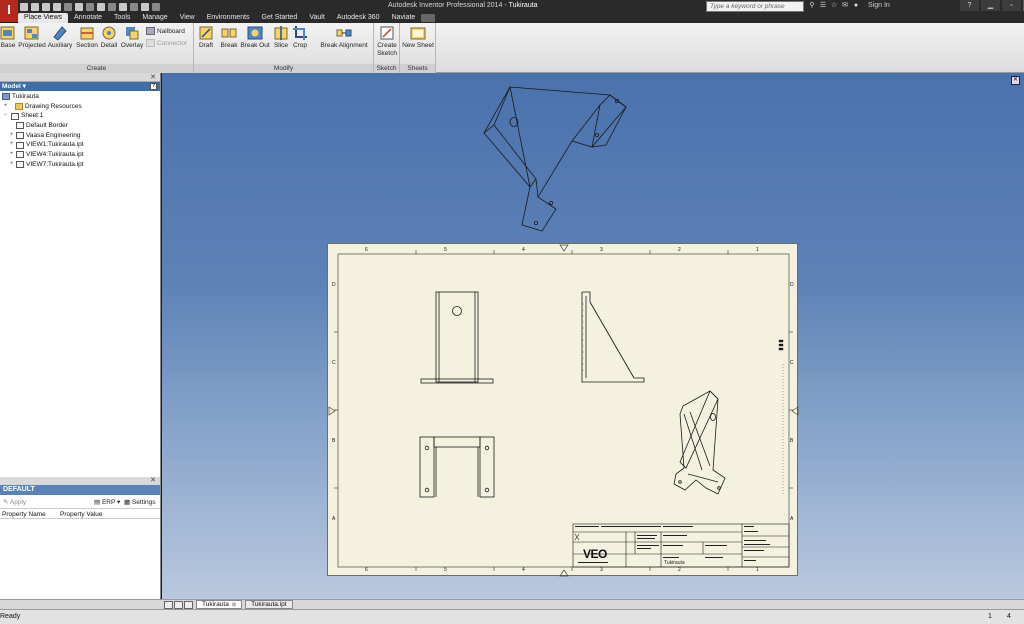 The width and height of the screenshot is (1024, 624). I want to click on break-alignment-button: Break Alignment, so click(344, 37).